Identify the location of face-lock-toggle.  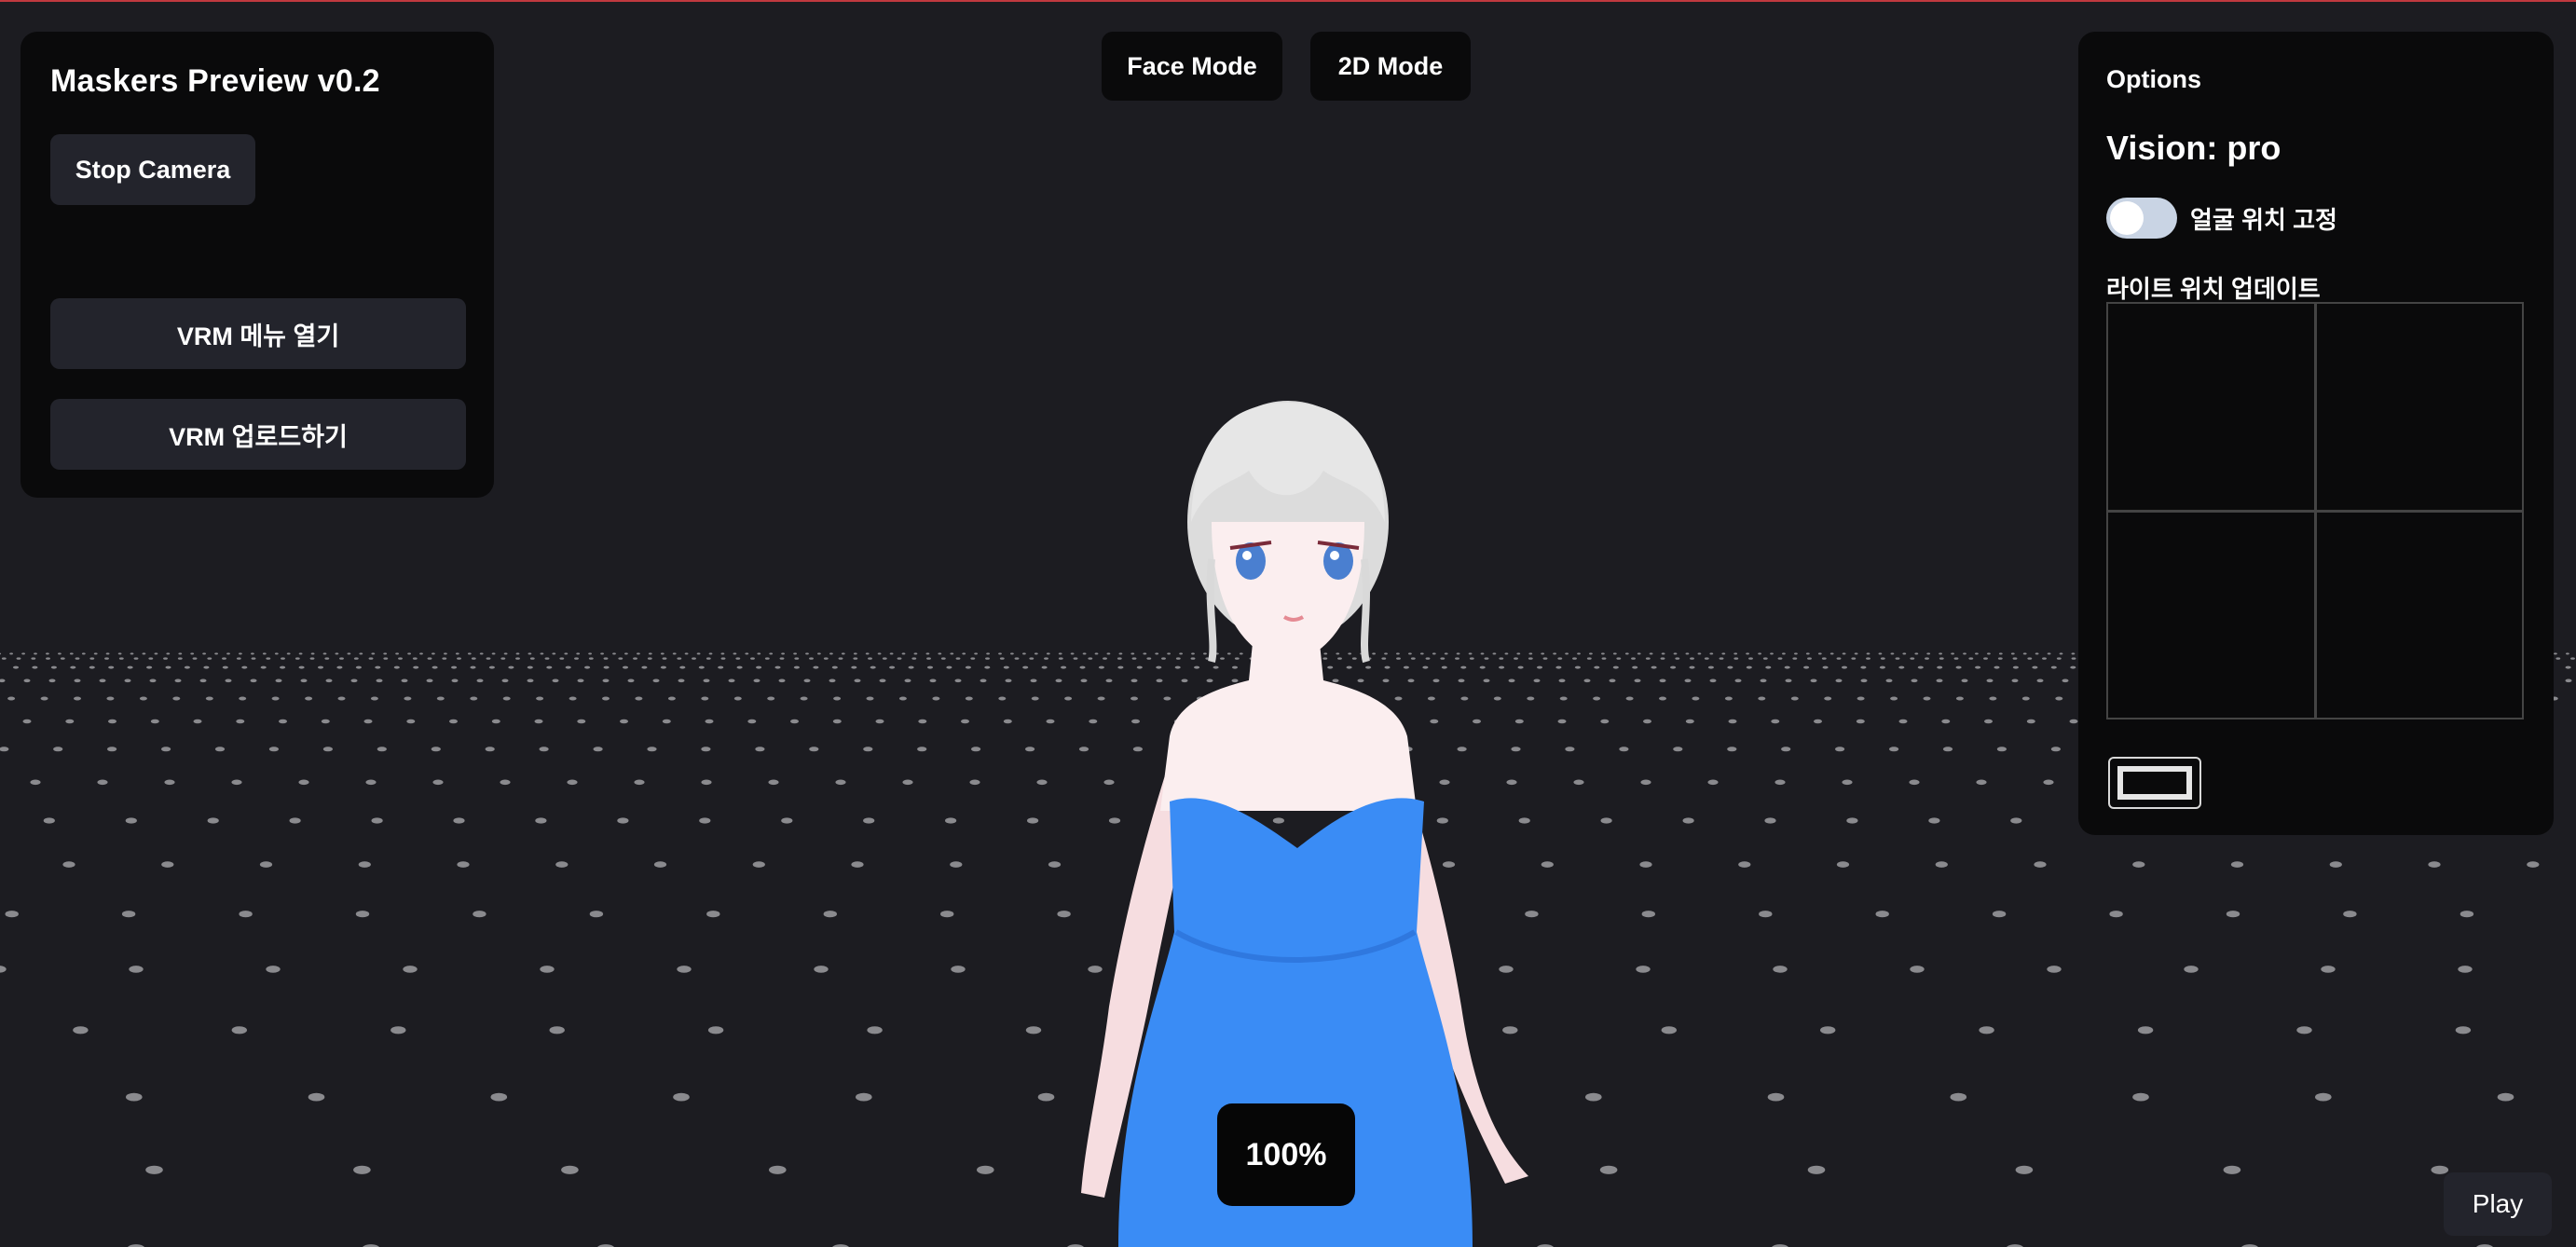
(2141, 218).